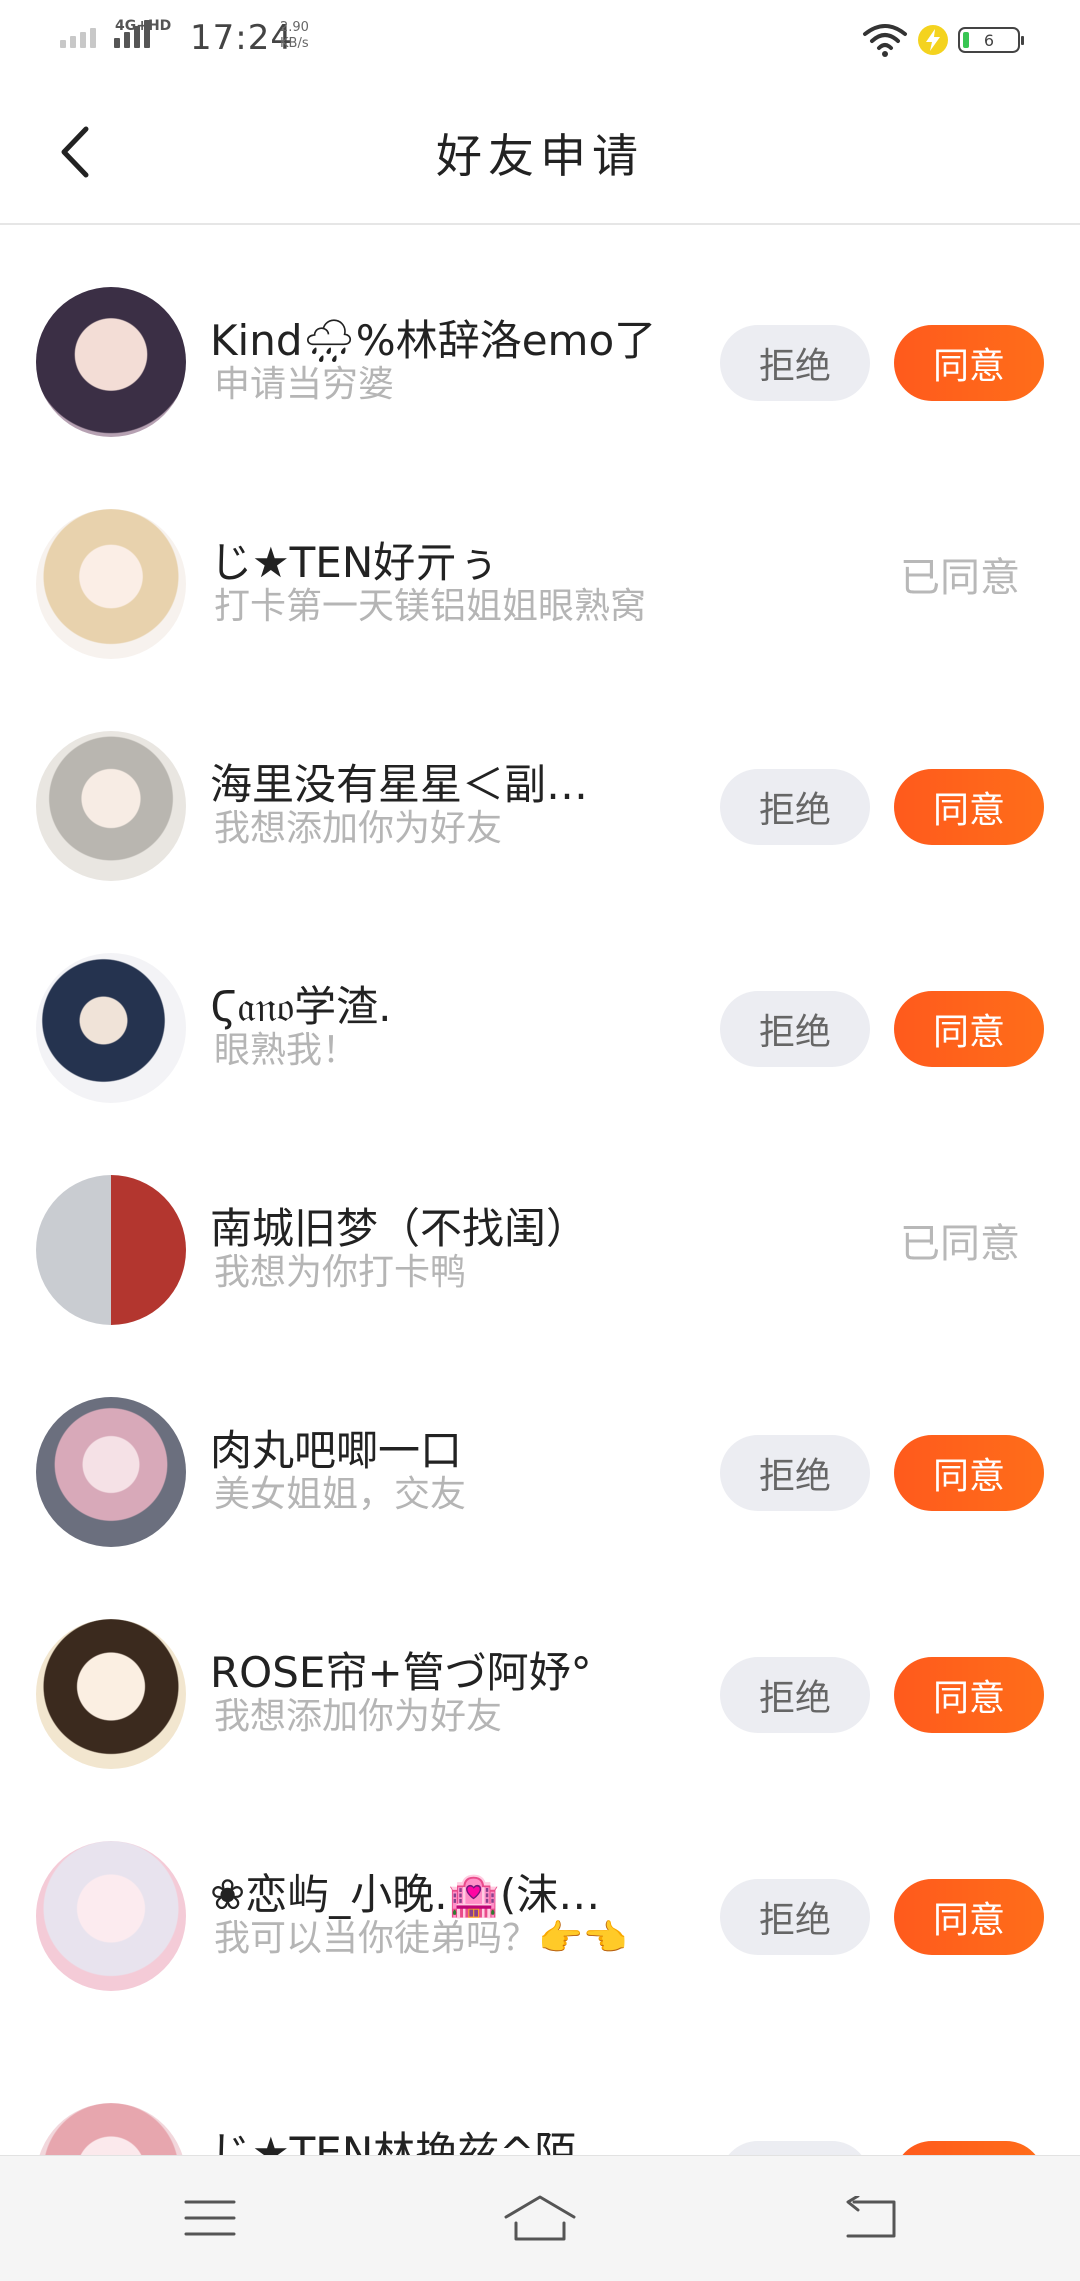  I want to click on request-message: 眼熟我！, so click(286, 1050).